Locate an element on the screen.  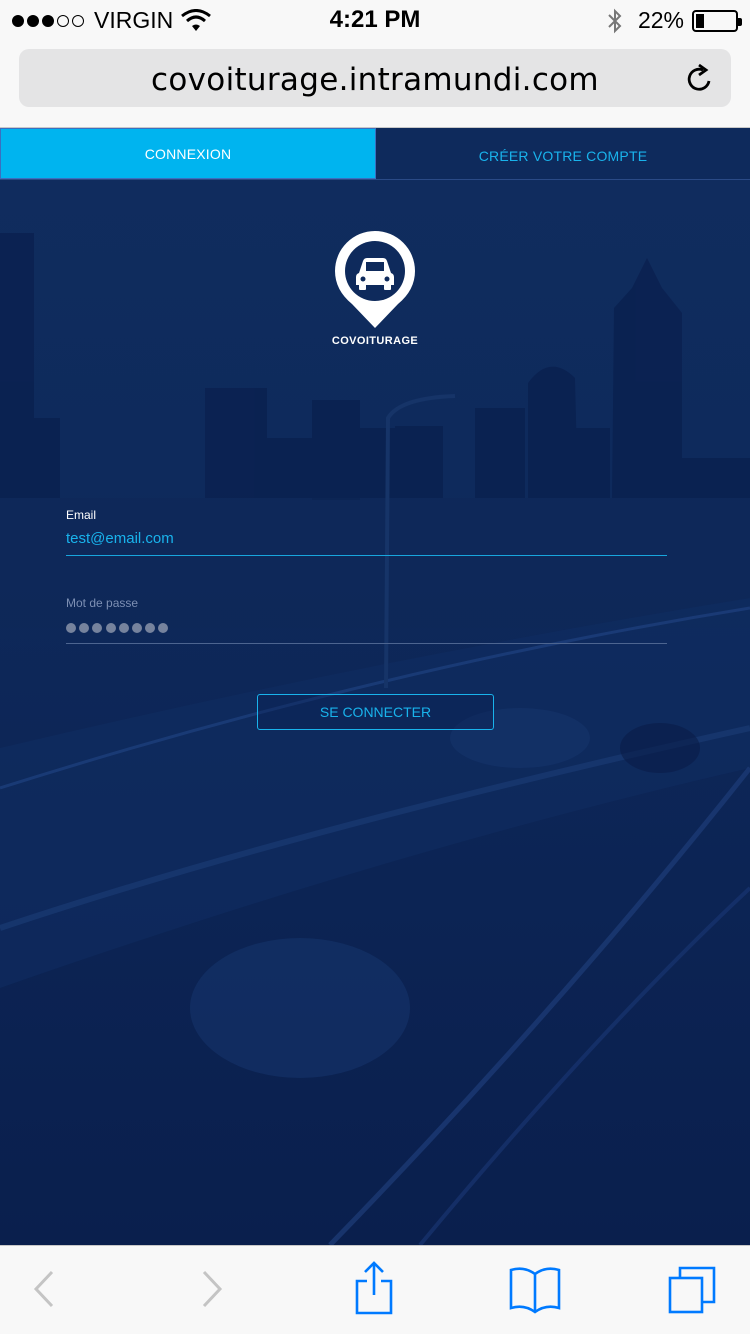
browser-address-bar: covoiturage.intramundi.com is located at coordinates (375, 84).